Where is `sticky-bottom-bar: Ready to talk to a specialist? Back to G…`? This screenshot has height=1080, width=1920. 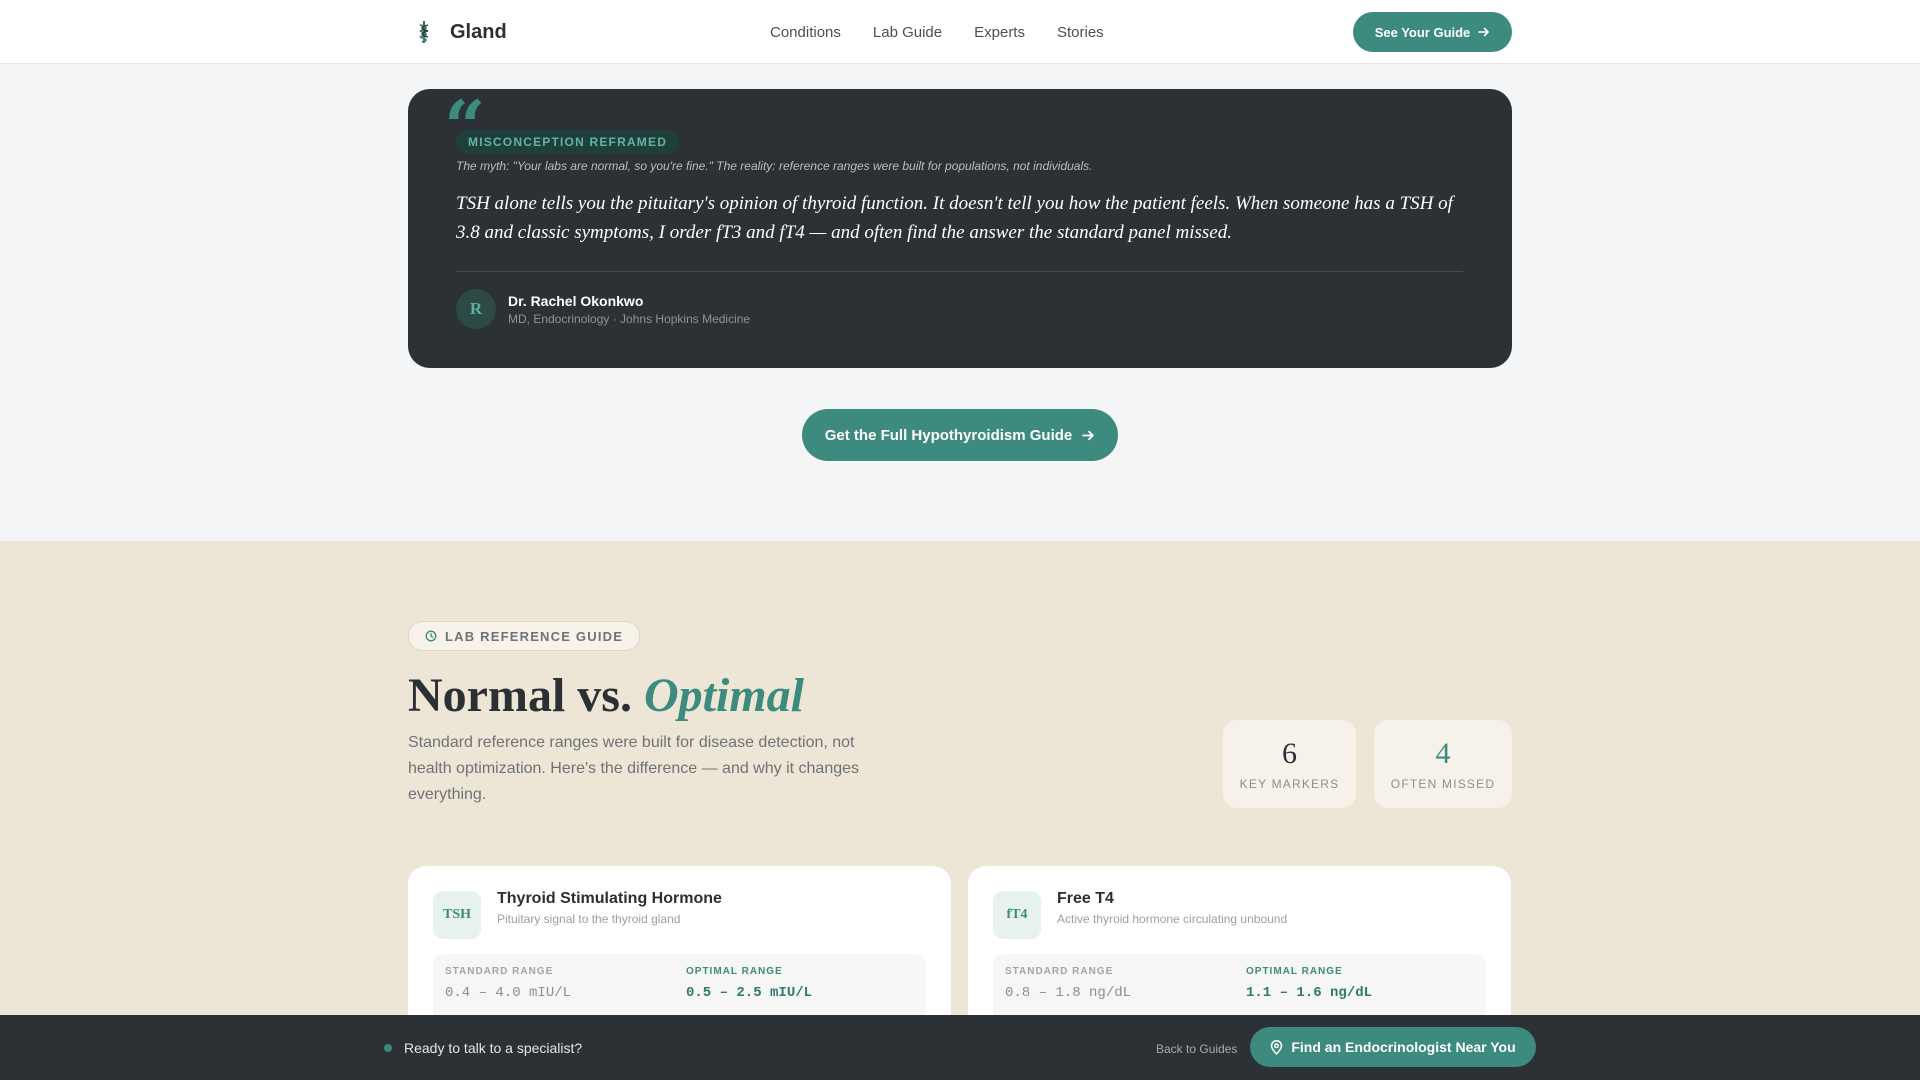 sticky-bottom-bar: Ready to talk to a specialist? Back to G… is located at coordinates (960, 1047).